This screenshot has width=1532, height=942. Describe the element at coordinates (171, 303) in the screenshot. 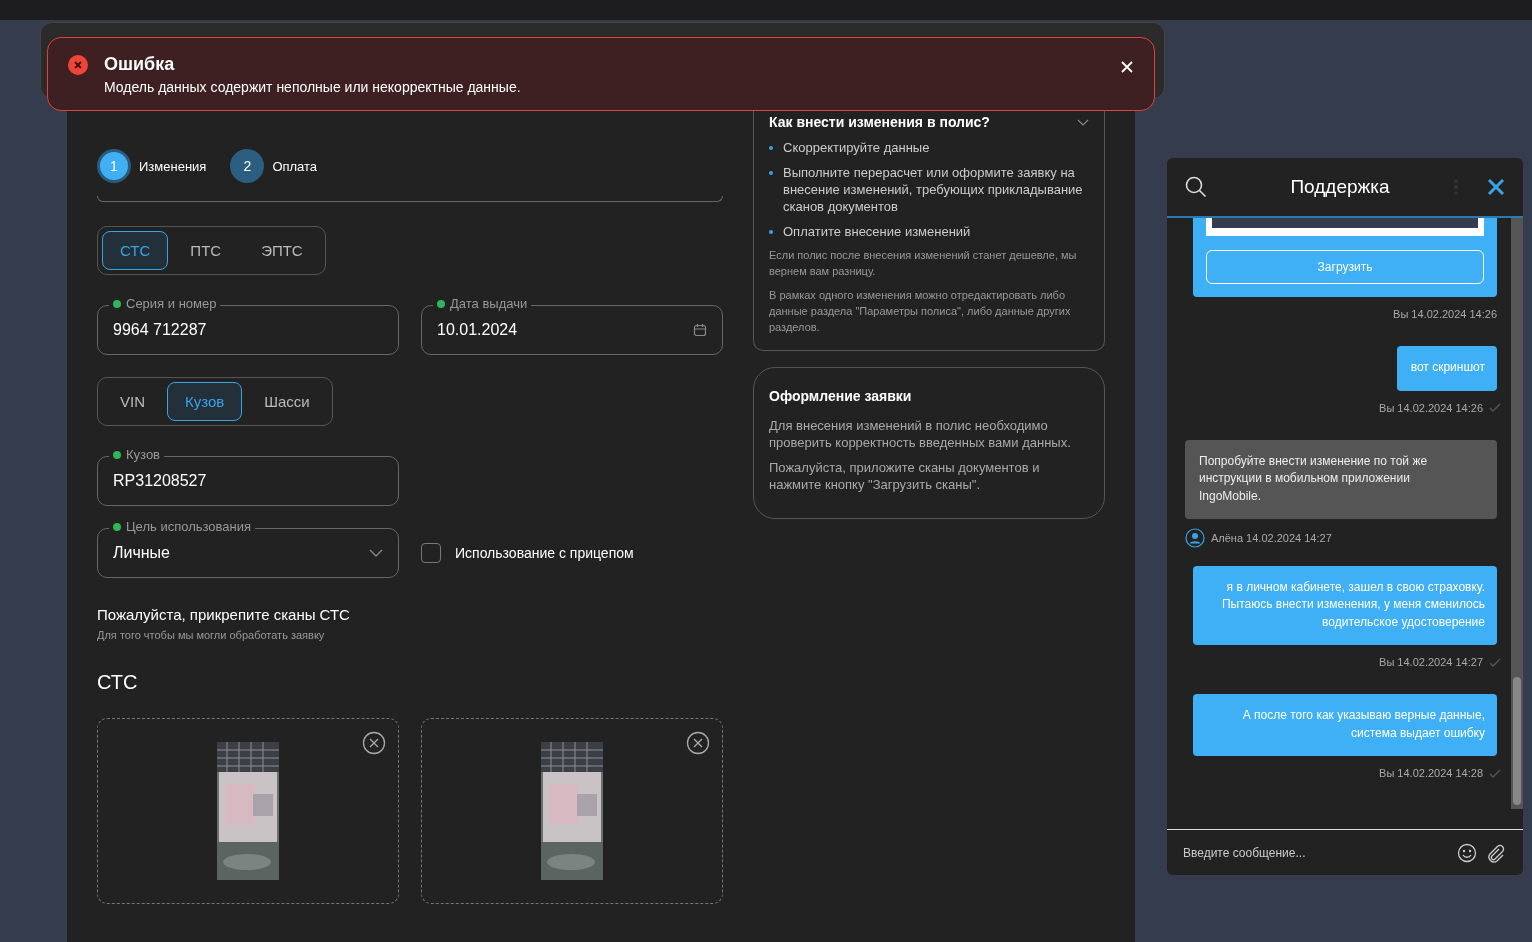

I see `field-label: Серия и номер` at that location.